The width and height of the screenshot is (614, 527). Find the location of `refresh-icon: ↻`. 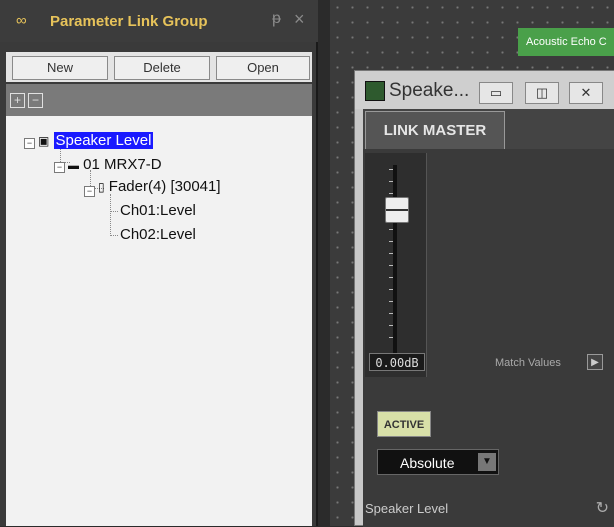

refresh-icon: ↻ is located at coordinates (602, 508).